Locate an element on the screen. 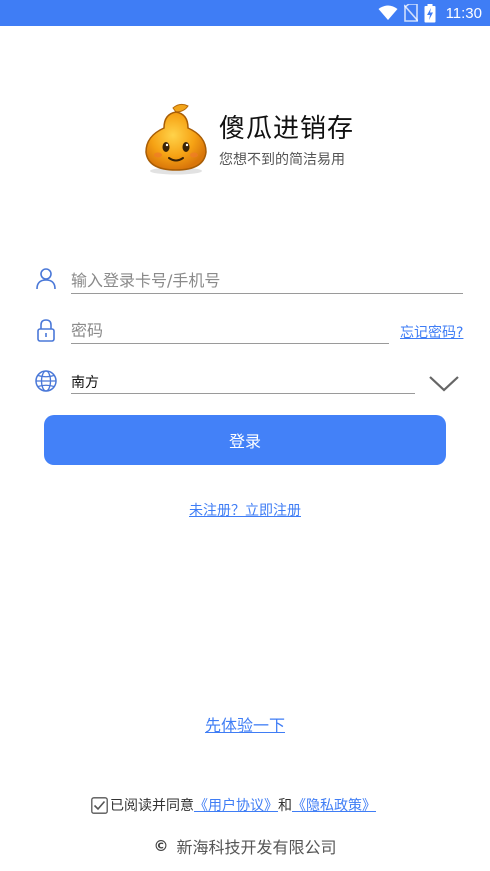  agreement-row: 已阅读并同意 《用户协议》 和 《隐私政策》 is located at coordinates (233, 805).